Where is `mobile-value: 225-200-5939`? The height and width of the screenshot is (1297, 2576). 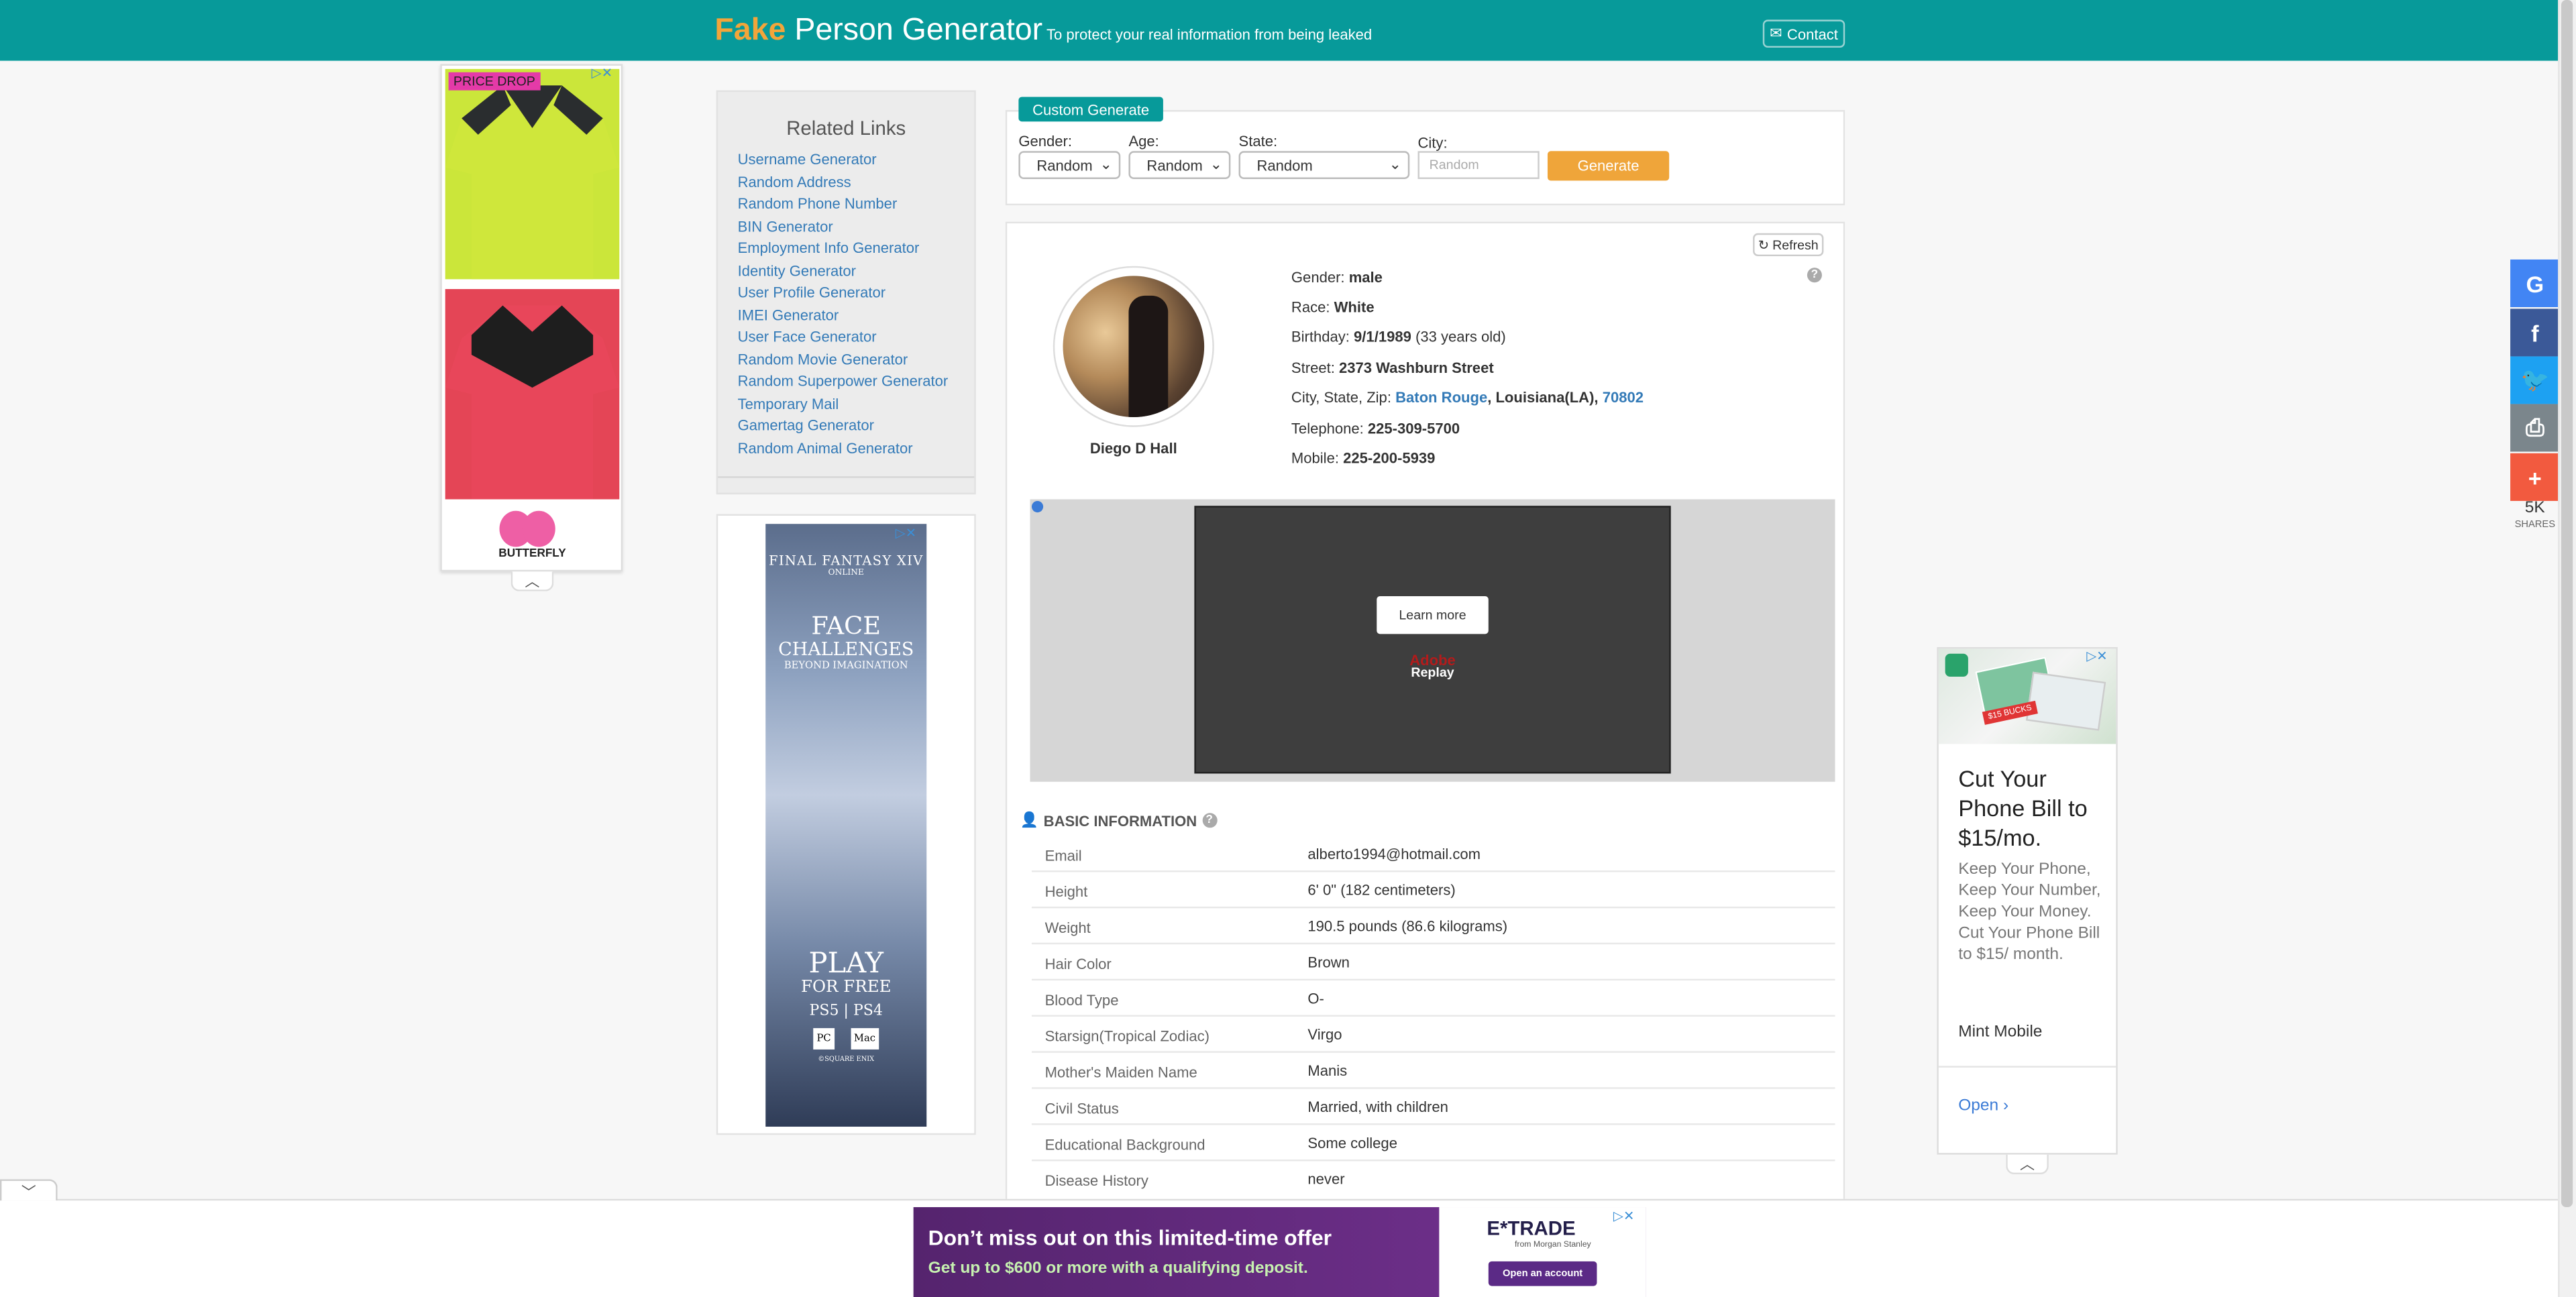 mobile-value: 225-200-5939 is located at coordinates (1389, 458).